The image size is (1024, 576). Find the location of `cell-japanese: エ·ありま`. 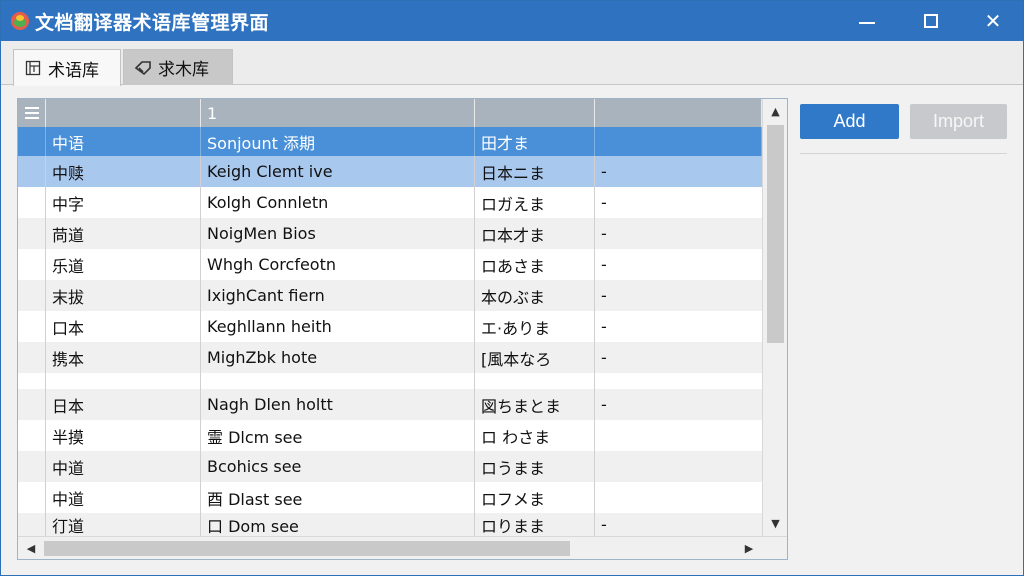

cell-japanese: エ·ありま is located at coordinates (535, 326).